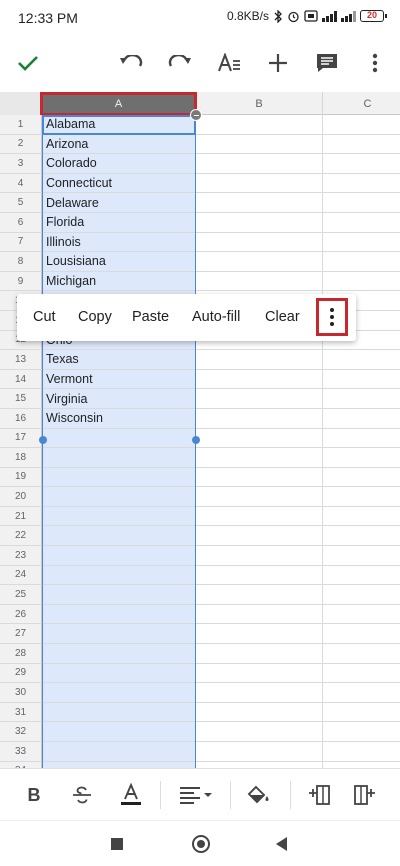 This screenshot has height=866, width=400. I want to click on cell-a: Illinois, so click(119, 242).